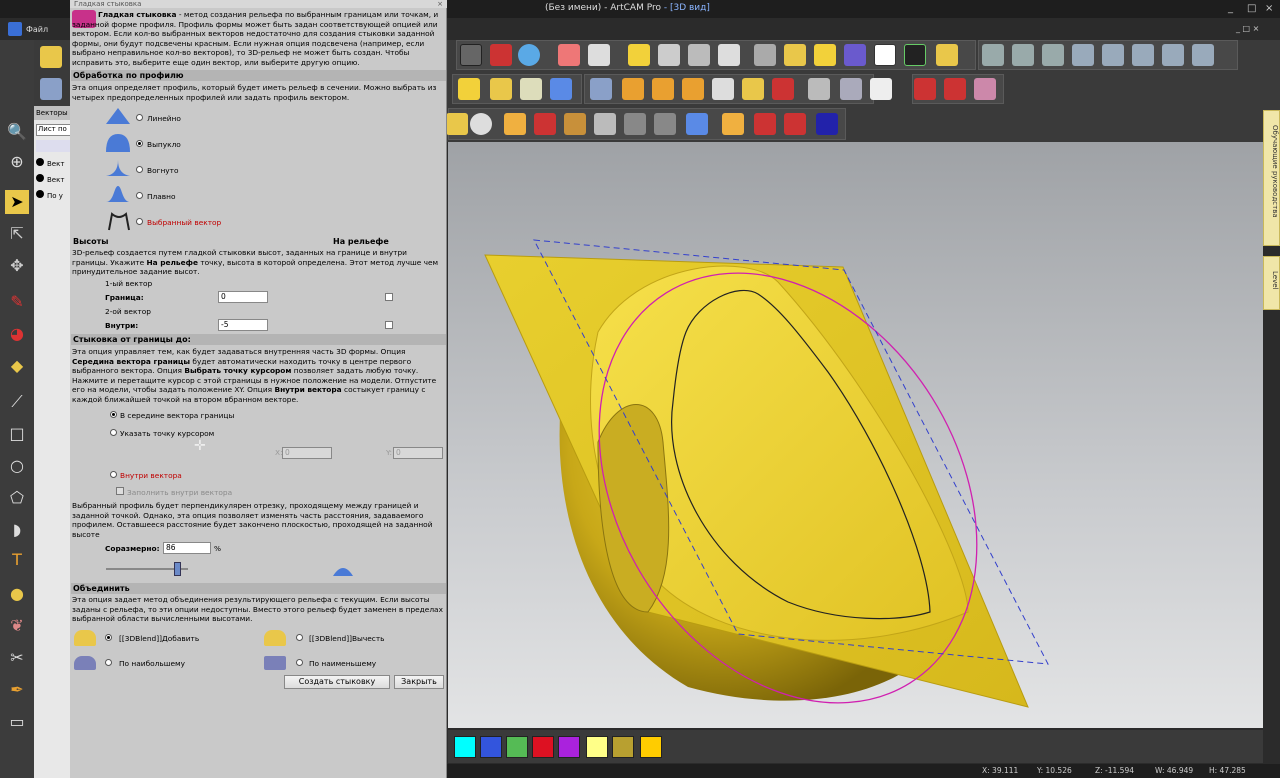 Image resolution: width=1280 pixels, height=778 pixels. I want to click on plane-view-icon, so click(515, 124).